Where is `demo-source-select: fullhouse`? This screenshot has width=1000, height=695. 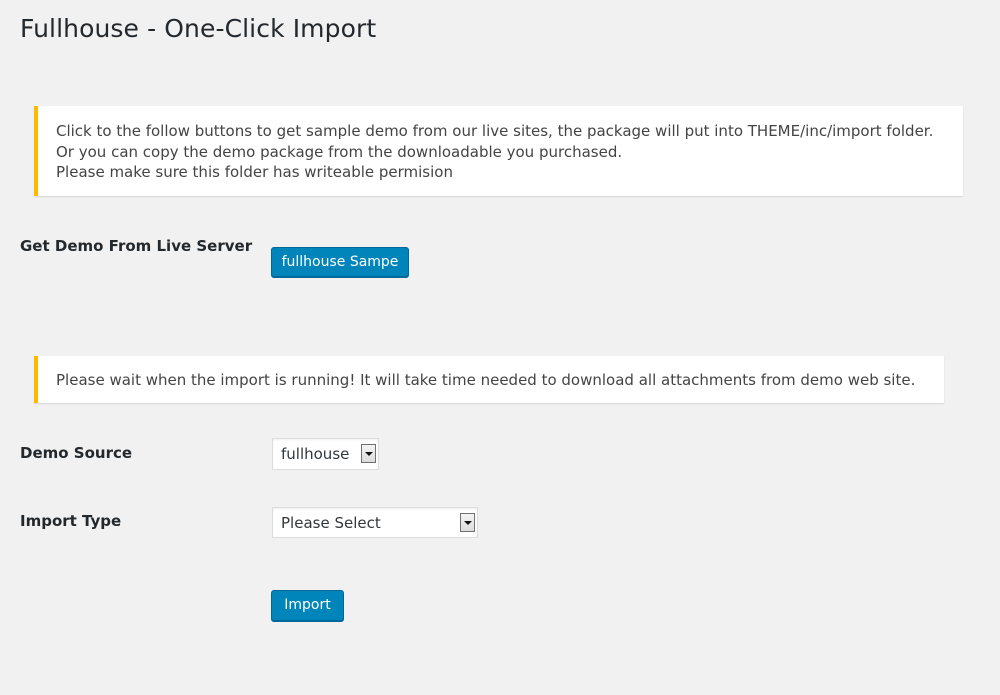
demo-source-select: fullhouse is located at coordinates (325, 454).